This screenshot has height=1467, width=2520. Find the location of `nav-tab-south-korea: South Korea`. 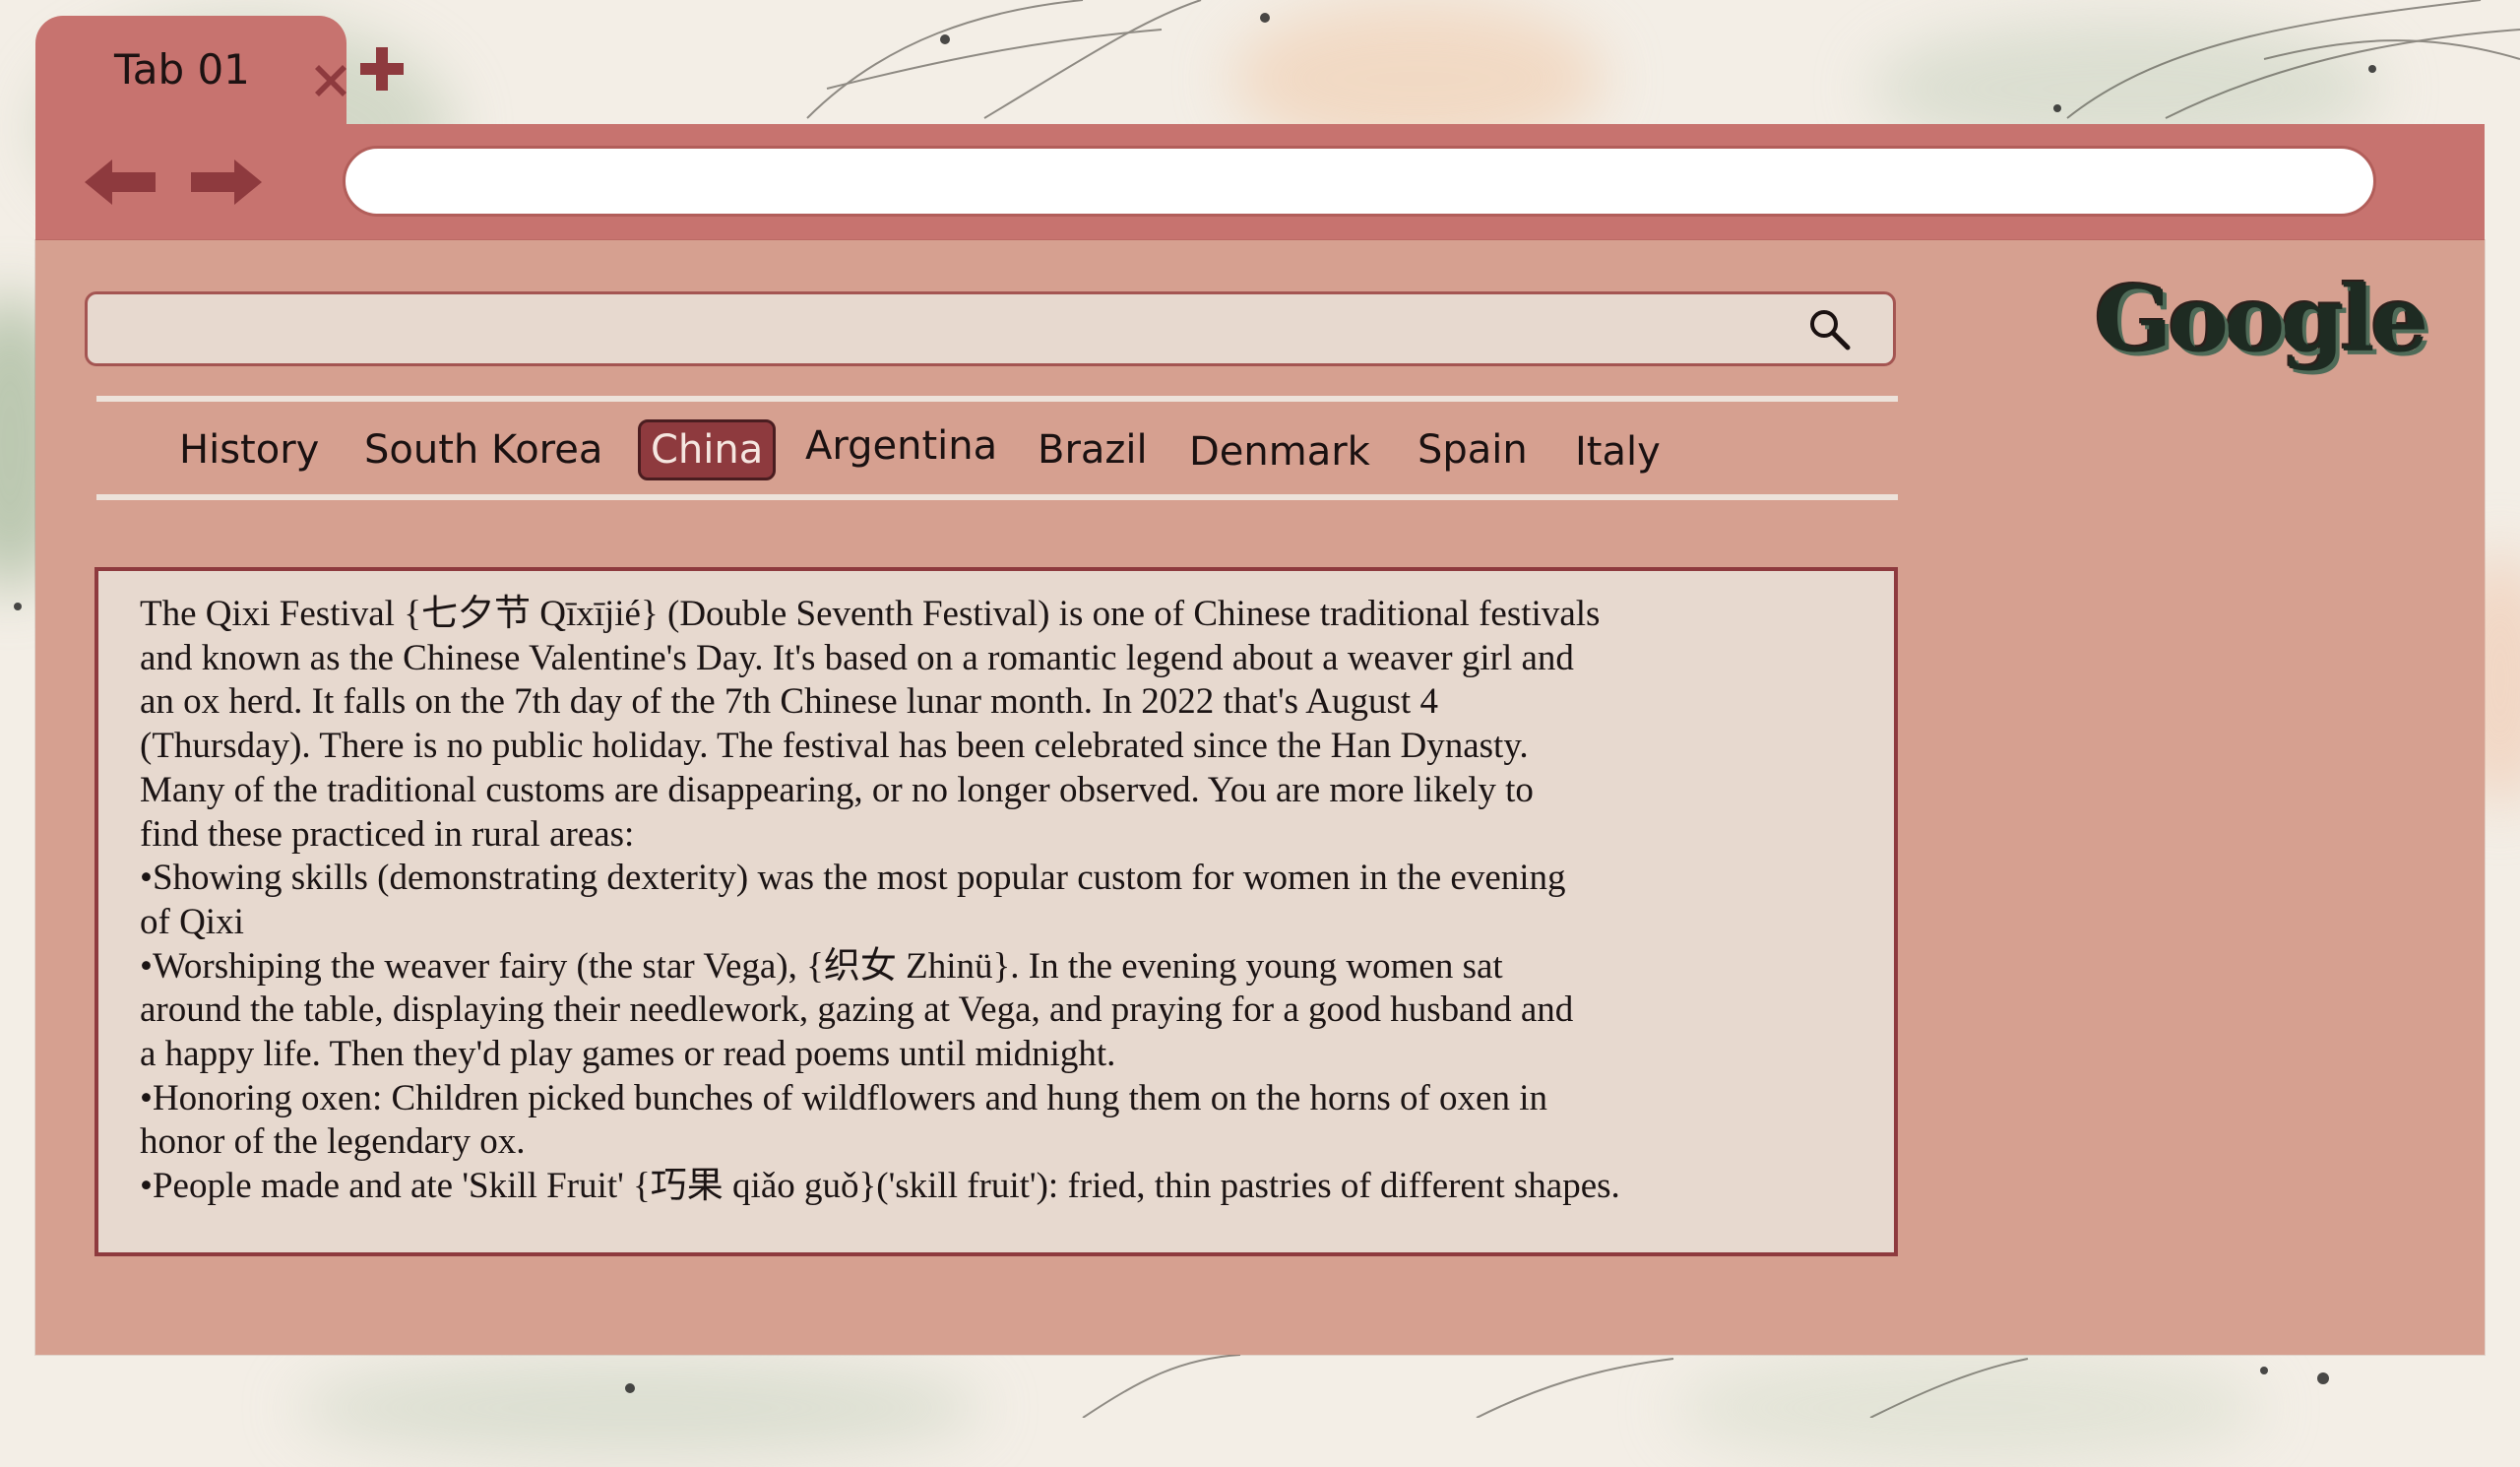

nav-tab-south-korea: South Korea is located at coordinates (483, 449).